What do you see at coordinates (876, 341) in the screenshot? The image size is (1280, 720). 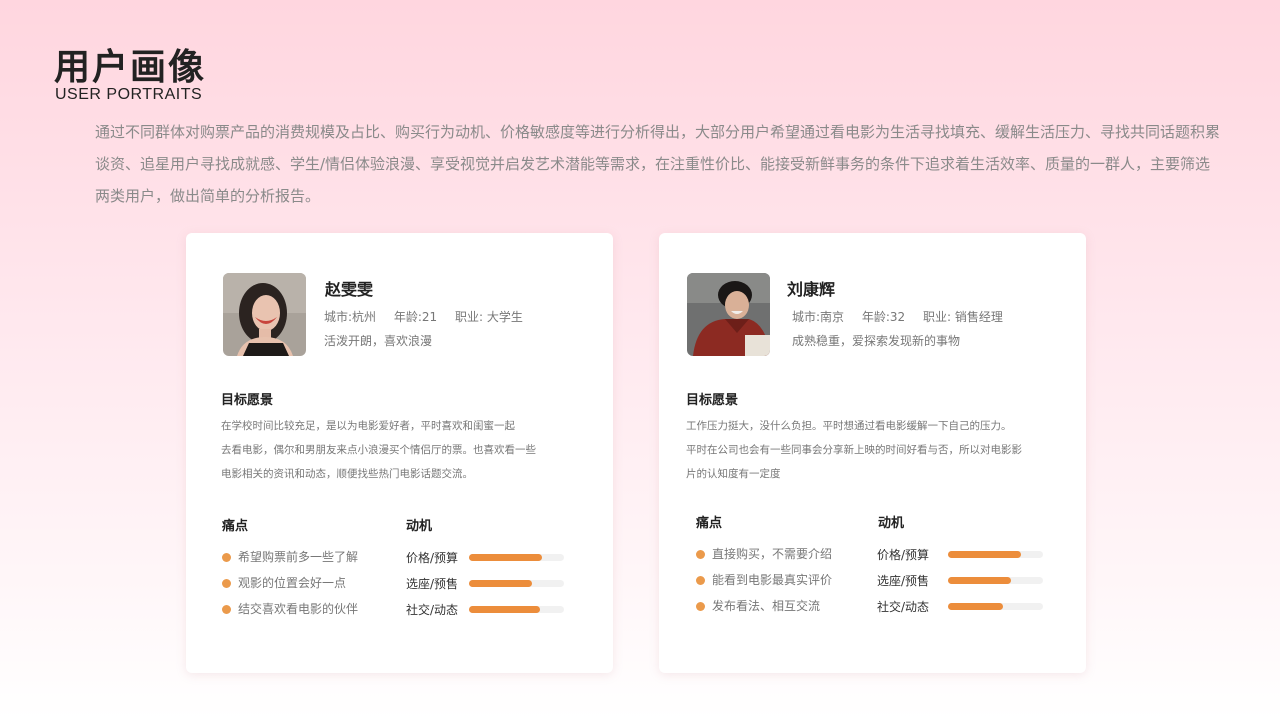 I see `user-tagline: 成熟稳重，爱探索发现新的事物` at bounding box center [876, 341].